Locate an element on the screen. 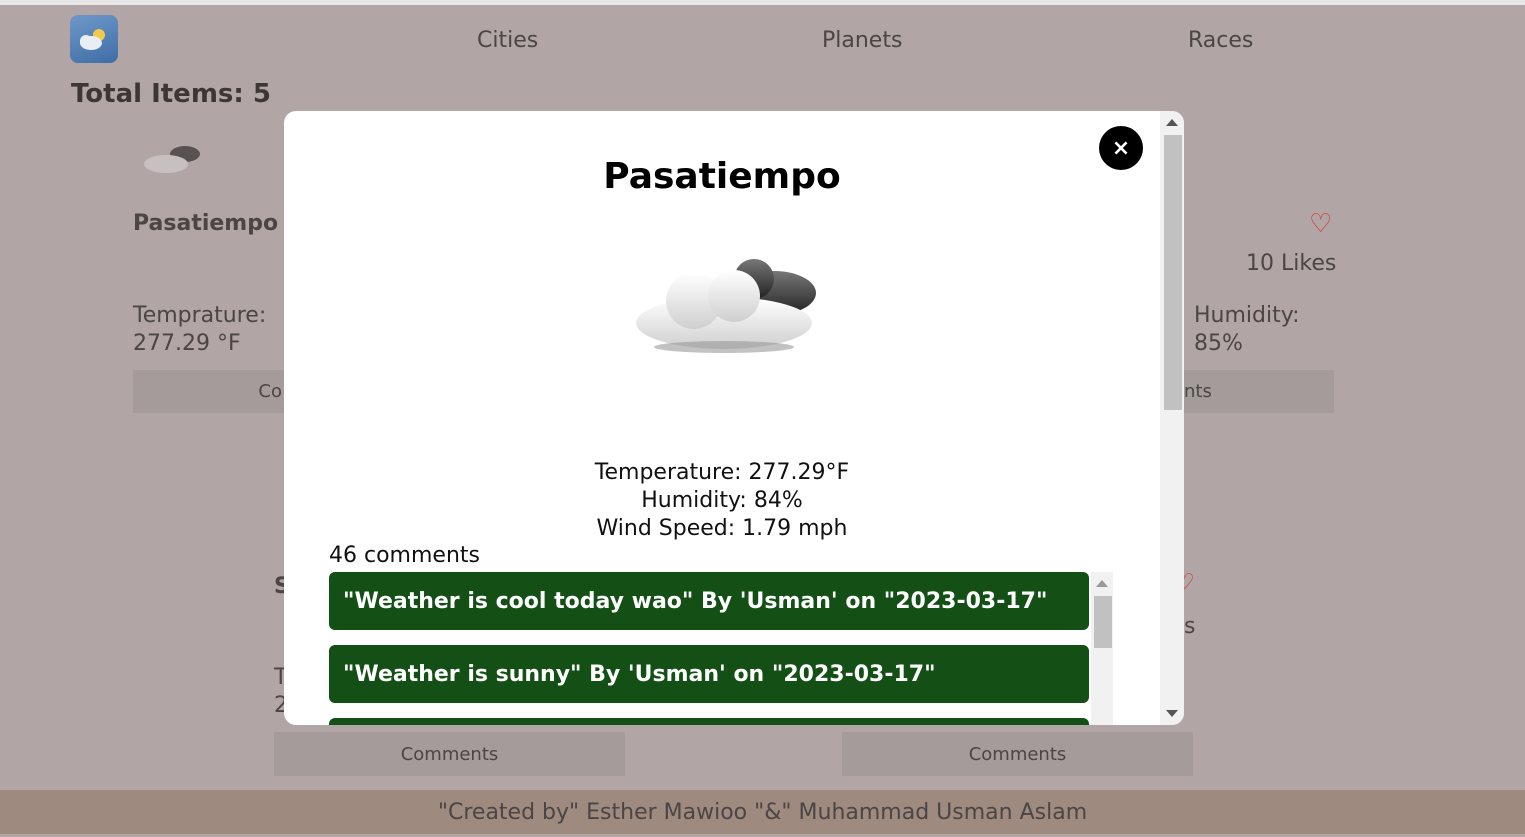 This screenshot has width=1525, height=837. humidity-text: Humidity: 84% is located at coordinates (722, 500).